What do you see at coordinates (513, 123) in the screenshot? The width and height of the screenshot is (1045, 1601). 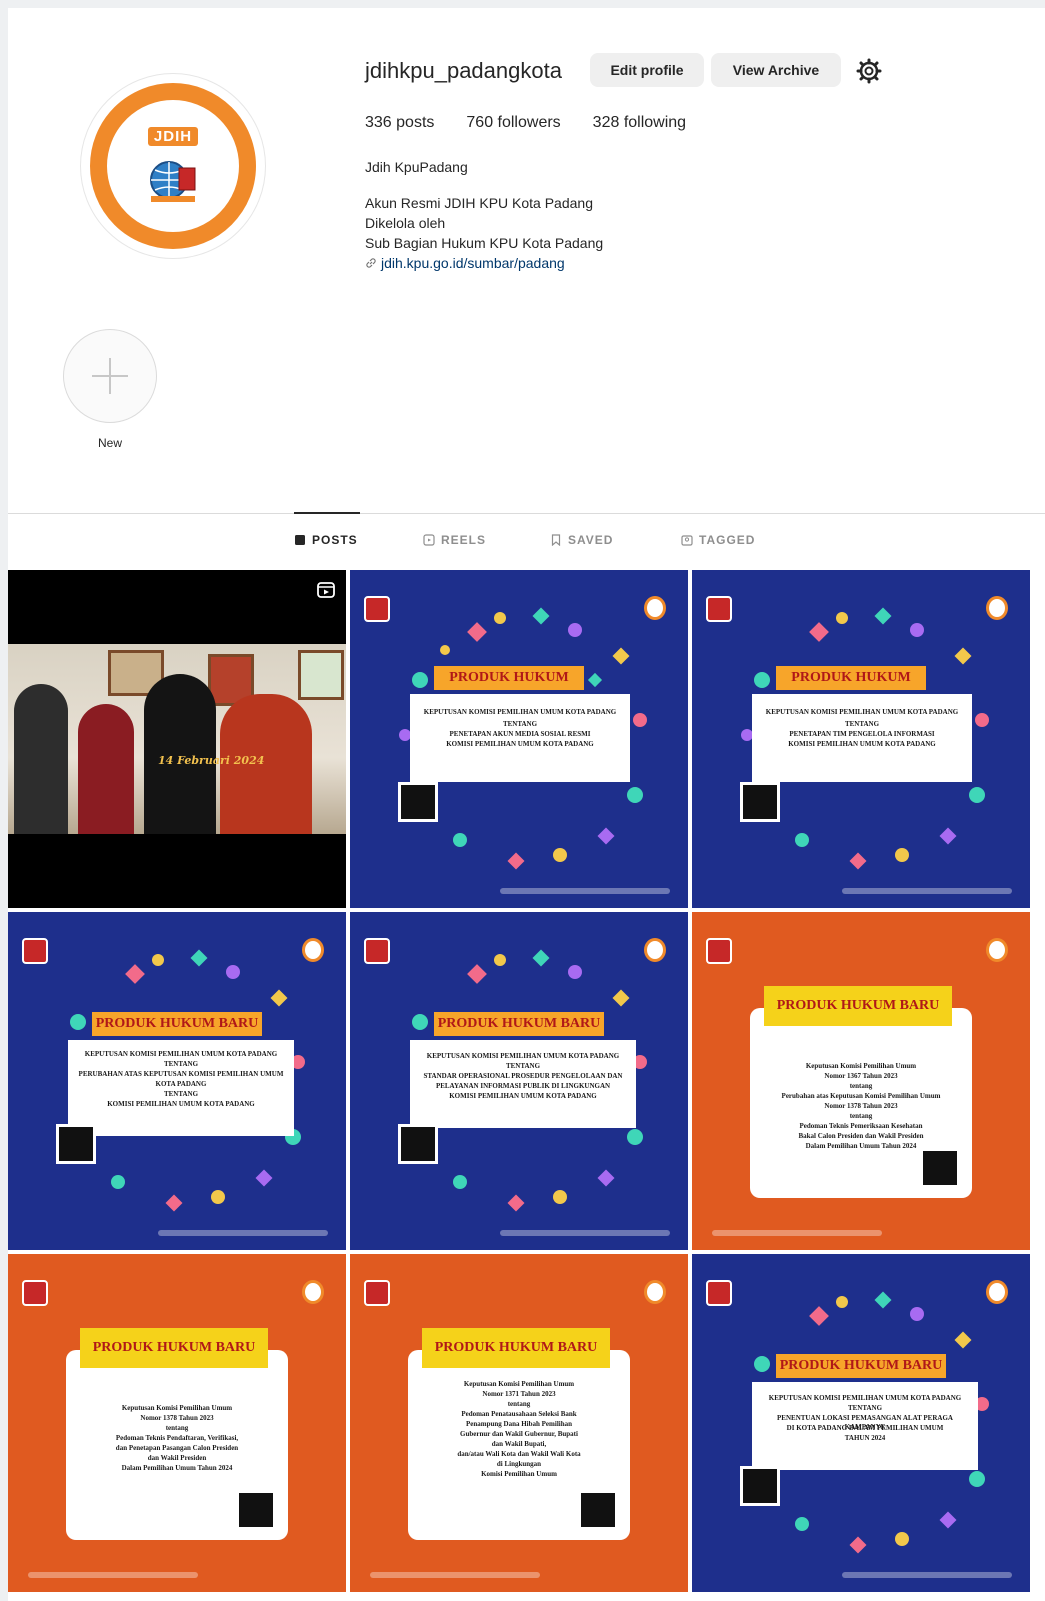 I see `followers-count: 760 followers` at bounding box center [513, 123].